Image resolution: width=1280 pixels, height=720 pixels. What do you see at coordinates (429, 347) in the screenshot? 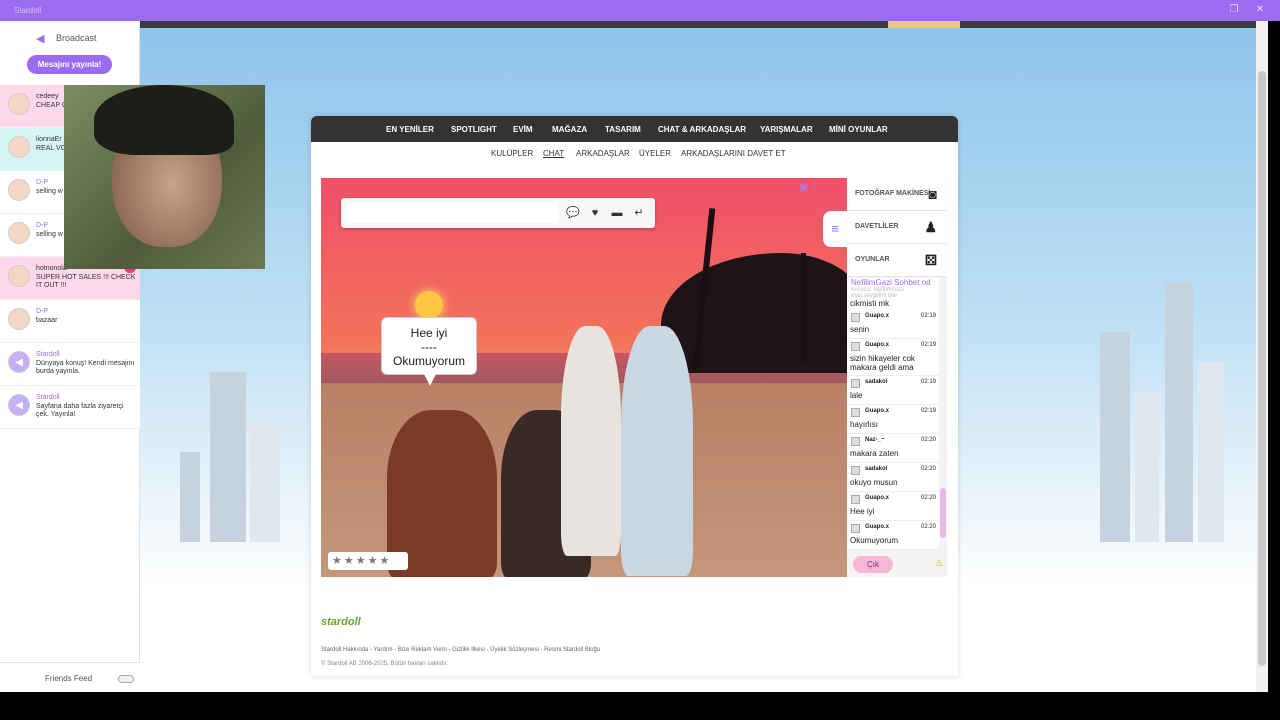
I see `speech-line: ----` at bounding box center [429, 347].